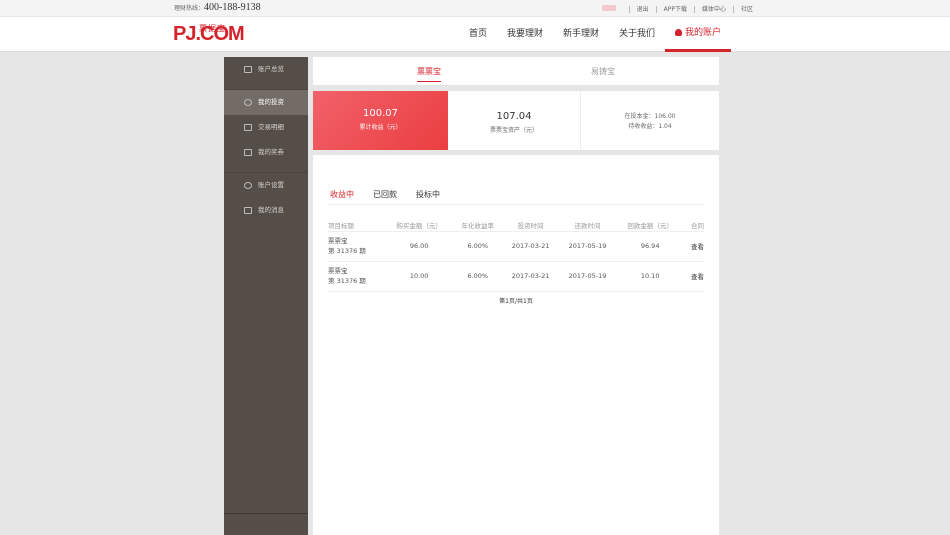  I want to click on pending-text: 待收收益：1.04, so click(650, 126).